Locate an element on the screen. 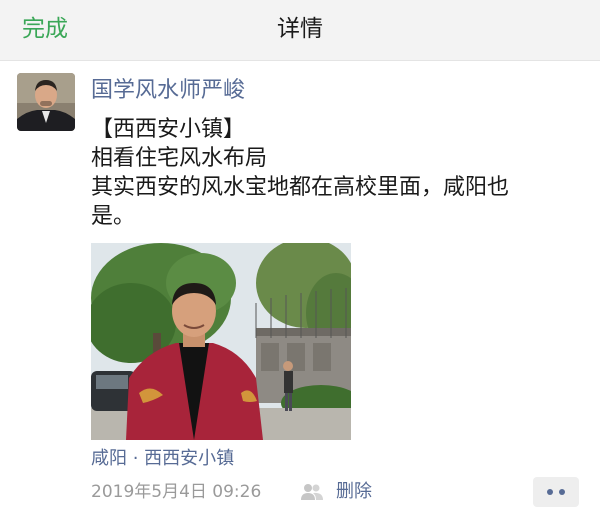  delete-button: 删除 is located at coordinates (354, 492).